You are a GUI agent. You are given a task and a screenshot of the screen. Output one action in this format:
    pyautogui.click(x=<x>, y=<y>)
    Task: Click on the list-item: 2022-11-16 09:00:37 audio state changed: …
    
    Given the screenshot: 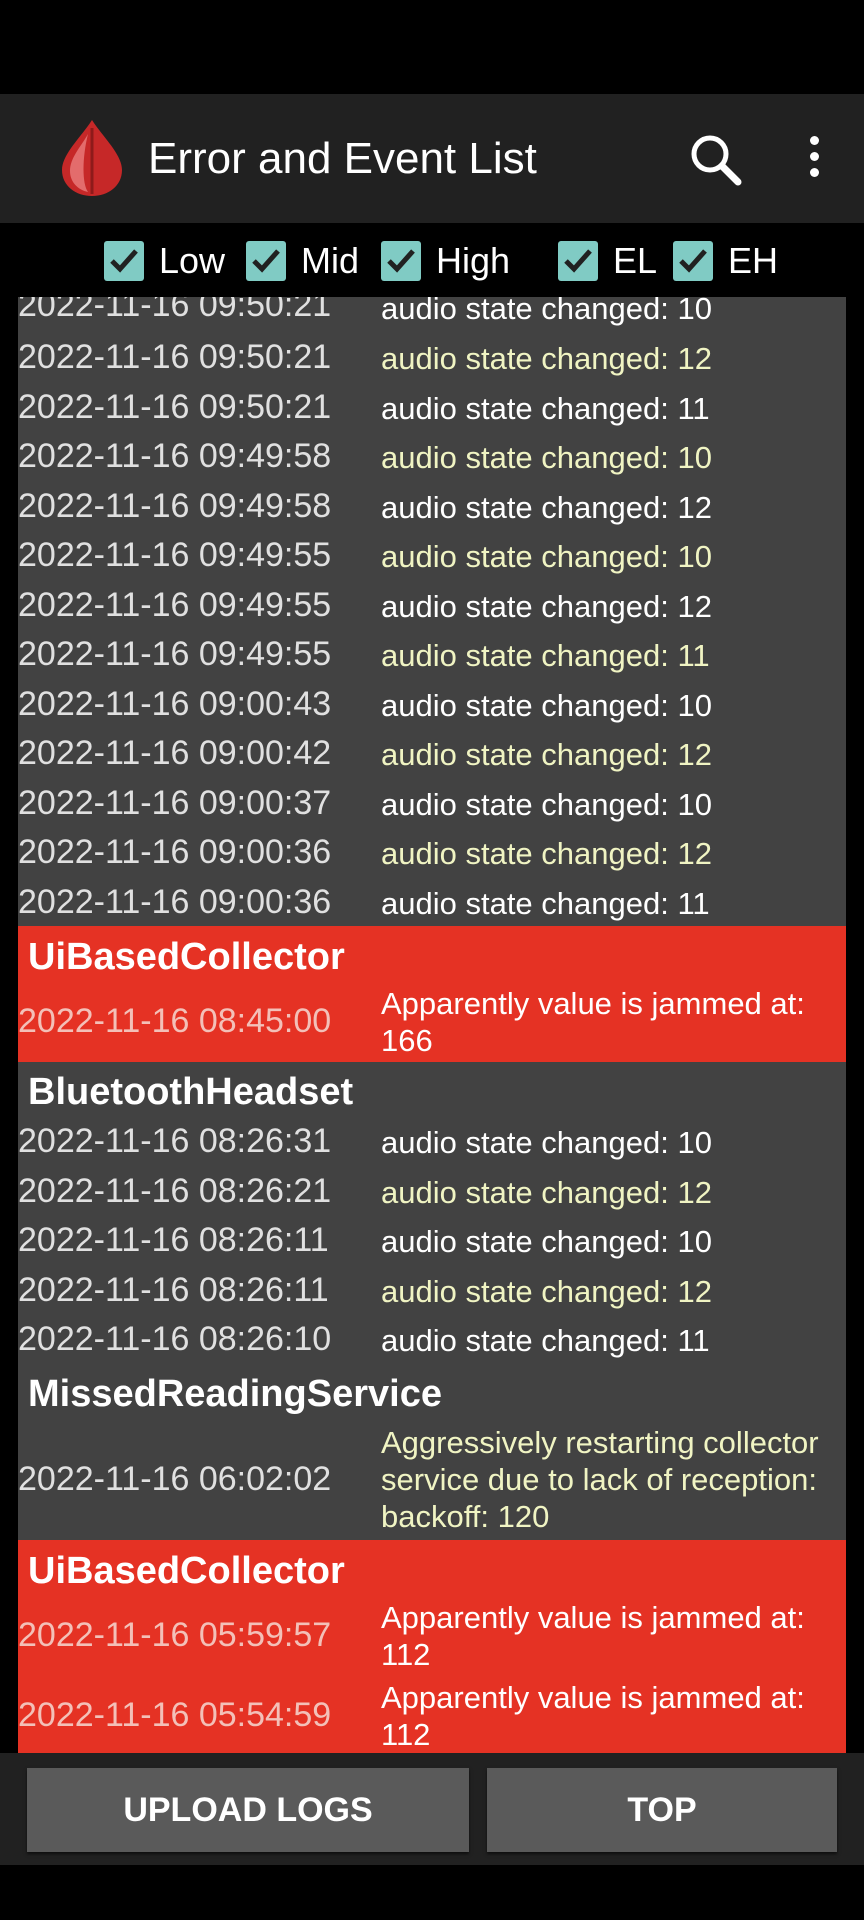 What is the action you would take?
    pyautogui.click(x=432, y=803)
    